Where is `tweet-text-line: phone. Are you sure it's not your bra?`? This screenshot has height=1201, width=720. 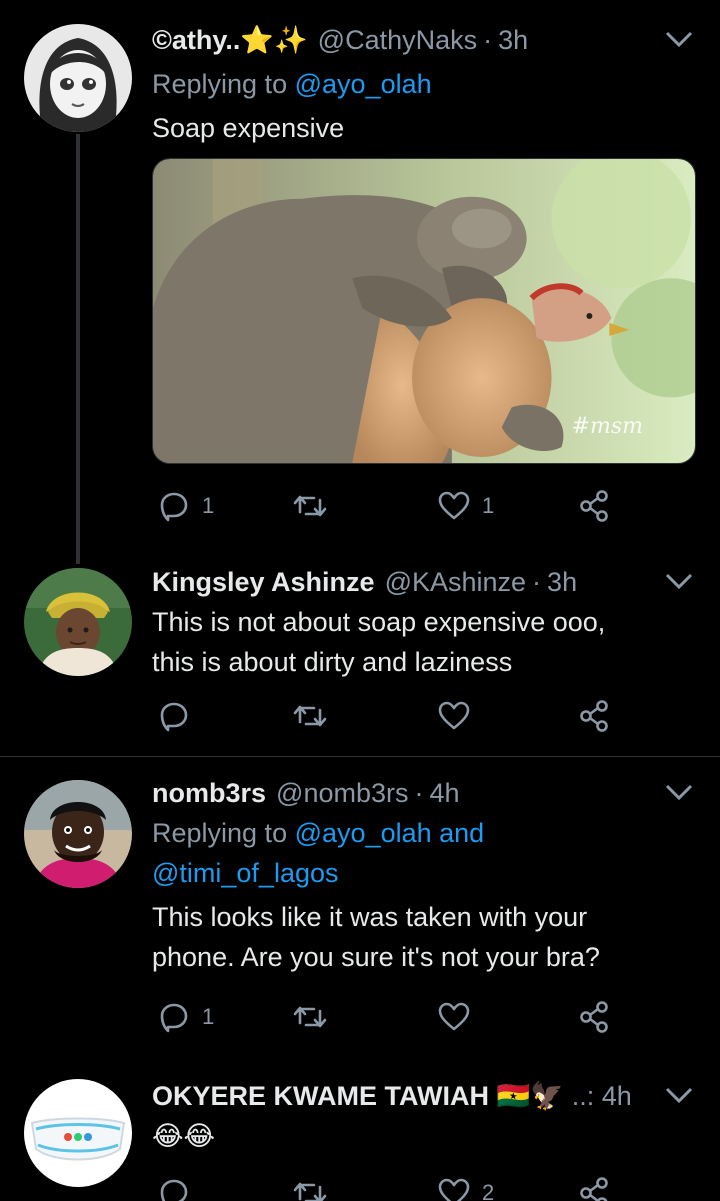 tweet-text-line: phone. Are you sure it's not your bra? is located at coordinates (376, 957).